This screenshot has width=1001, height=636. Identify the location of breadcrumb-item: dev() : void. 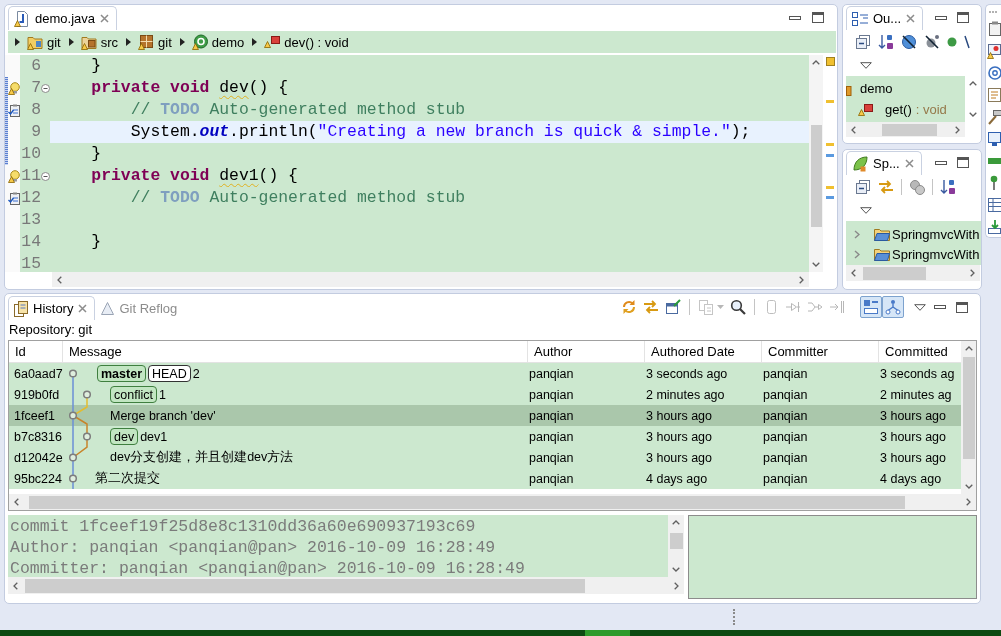
(307, 42).